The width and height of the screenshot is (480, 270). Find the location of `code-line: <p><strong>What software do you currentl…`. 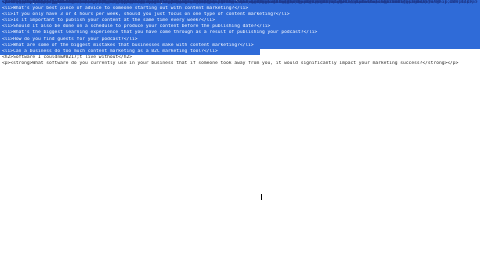

code-line: <p><strong>What software do you currentl… is located at coordinates (240, 64).